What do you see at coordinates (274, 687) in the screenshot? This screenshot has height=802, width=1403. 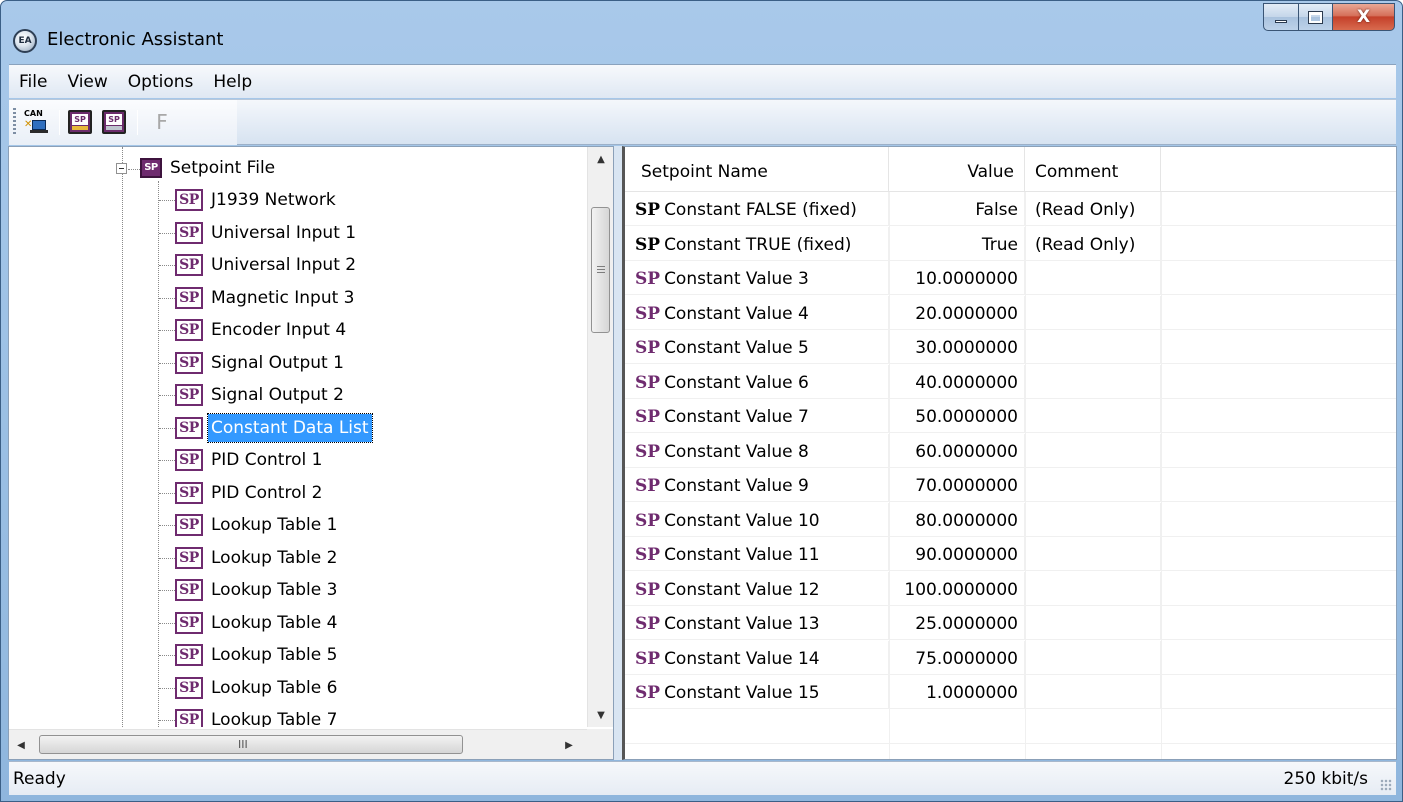 I see `tree-item-label: Lookup Table 6` at bounding box center [274, 687].